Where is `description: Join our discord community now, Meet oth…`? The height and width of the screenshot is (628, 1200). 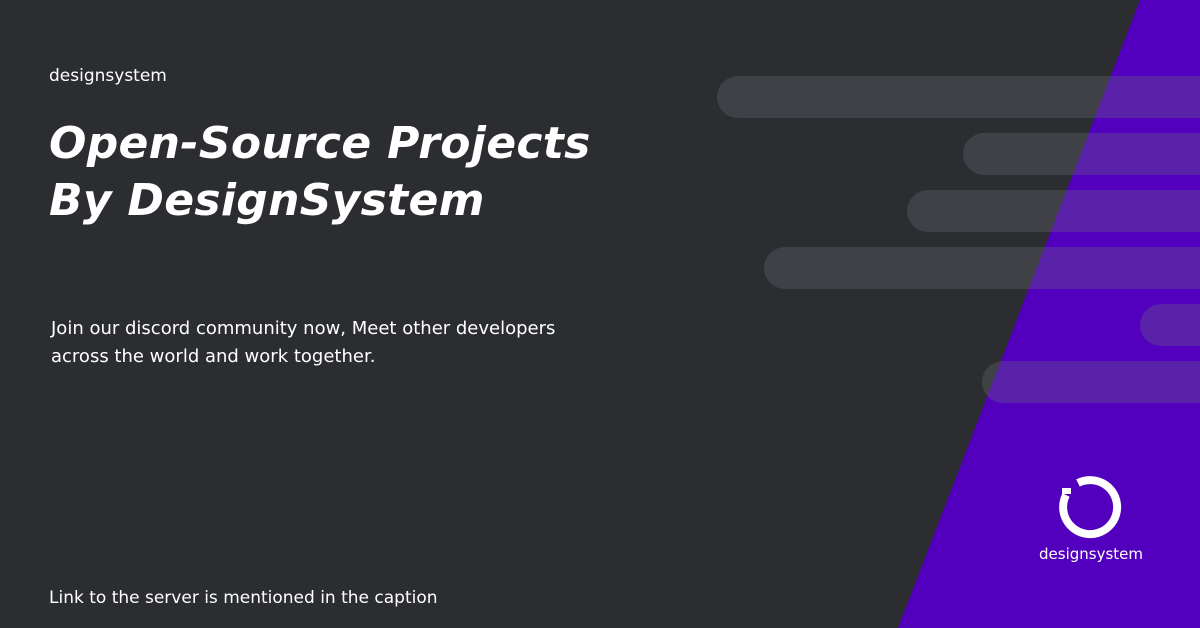 description: Join our discord community now, Meet oth… is located at coordinates (303, 343).